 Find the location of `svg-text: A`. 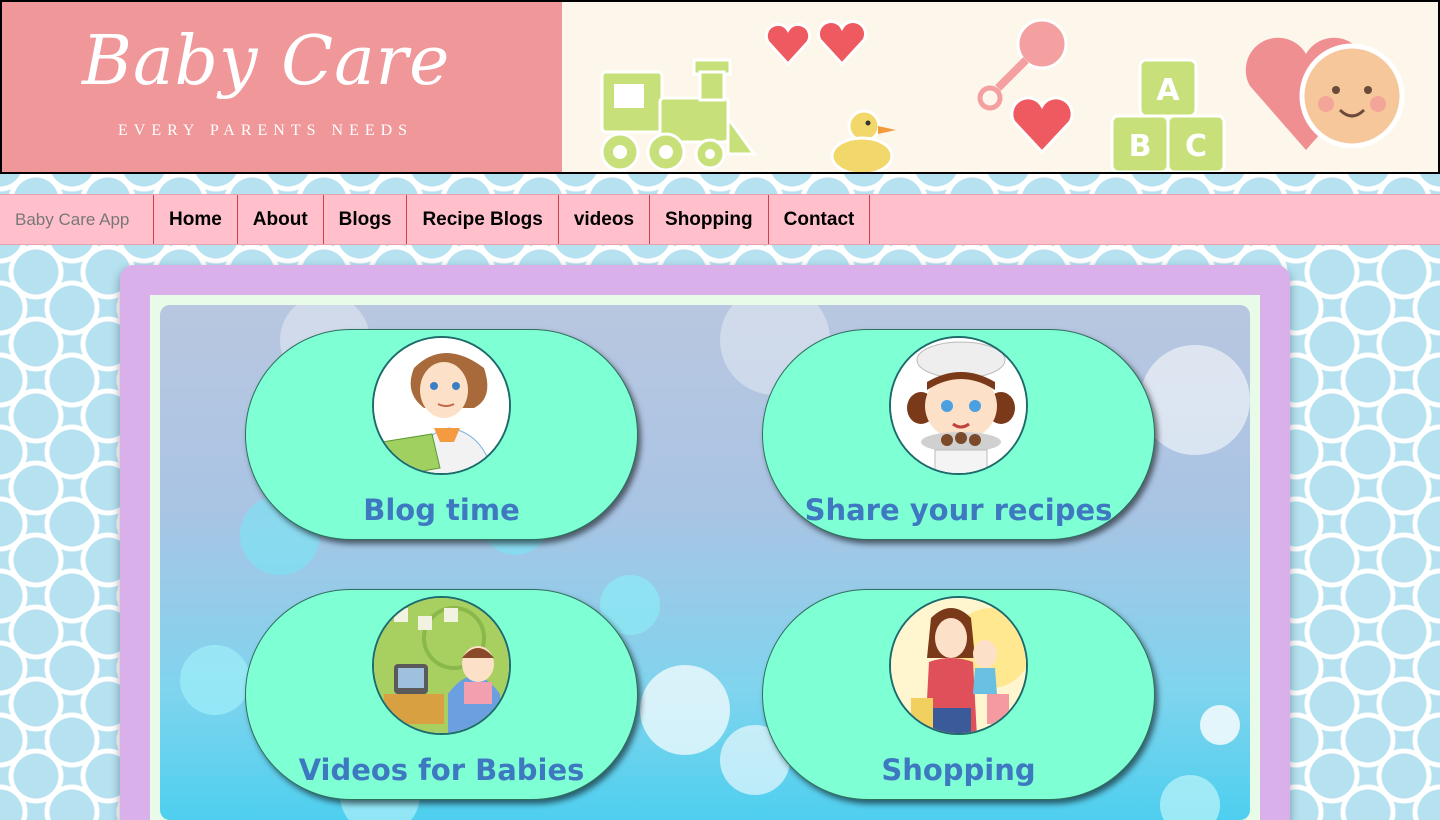

svg-text: A is located at coordinates (1168, 90).